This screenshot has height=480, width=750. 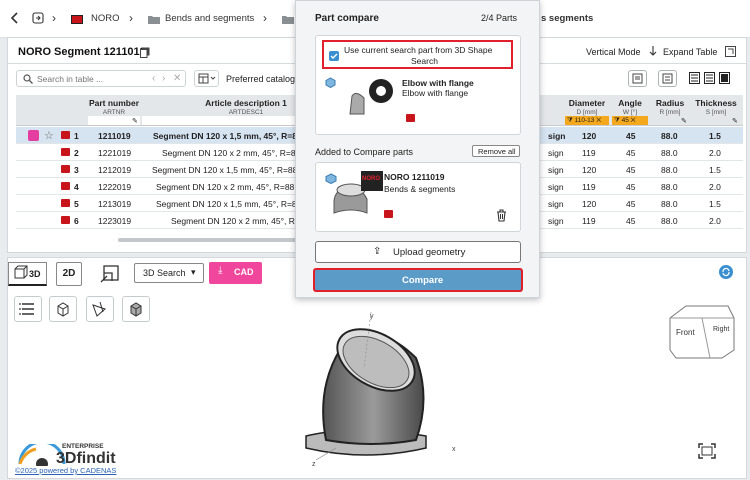 What do you see at coordinates (438, 83) in the screenshot?
I see `search-part-title: Elbow with flange` at bounding box center [438, 83].